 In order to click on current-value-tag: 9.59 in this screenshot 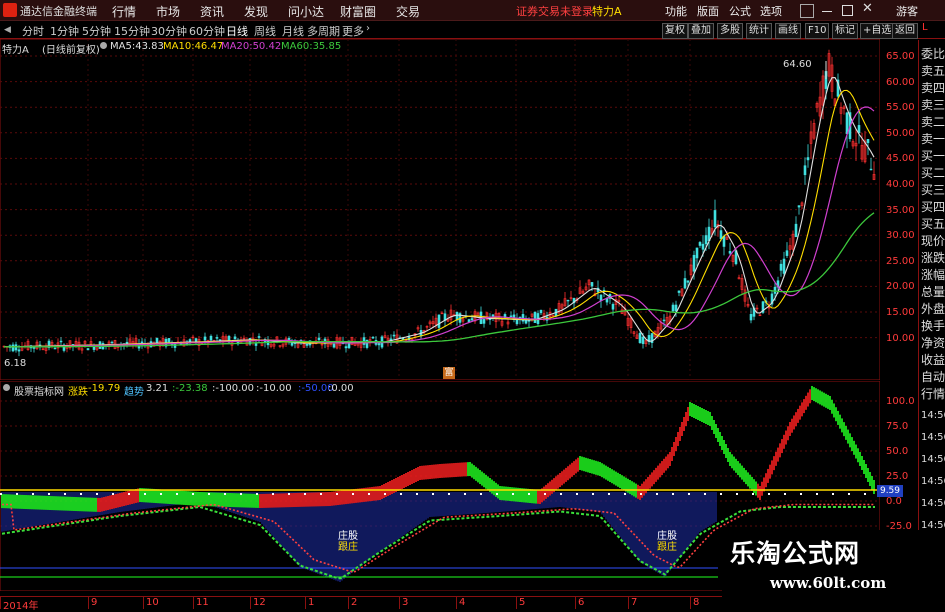, I will do `click(890, 491)`.